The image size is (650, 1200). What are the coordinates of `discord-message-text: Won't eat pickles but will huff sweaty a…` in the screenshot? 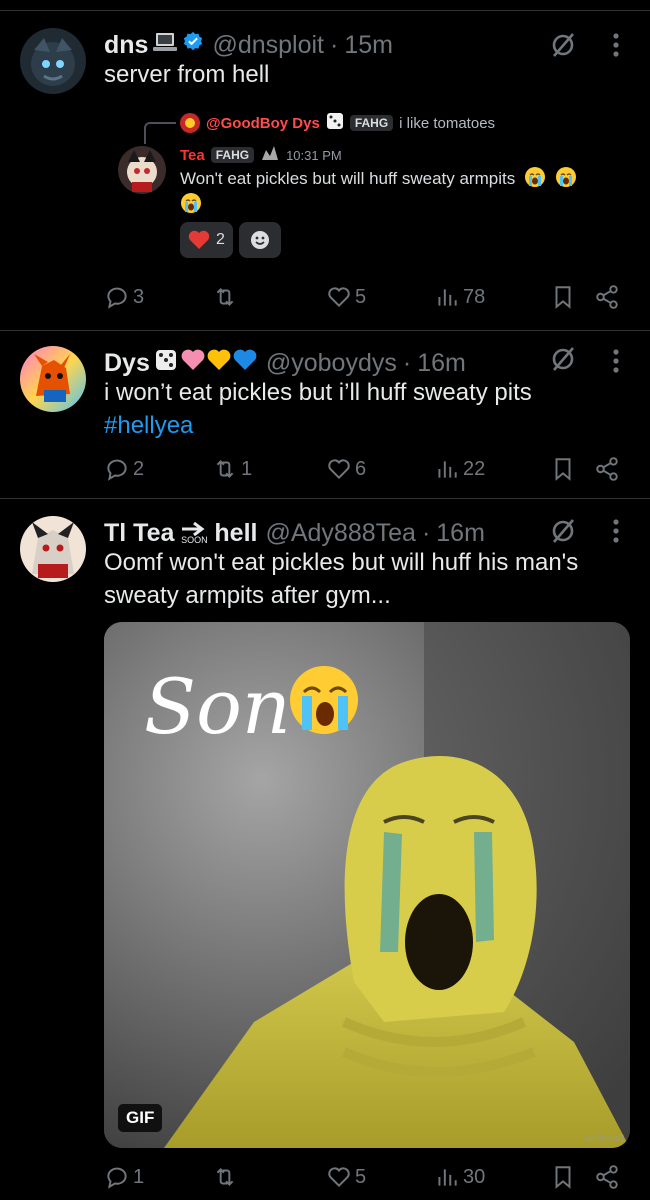 It's located at (348, 178).